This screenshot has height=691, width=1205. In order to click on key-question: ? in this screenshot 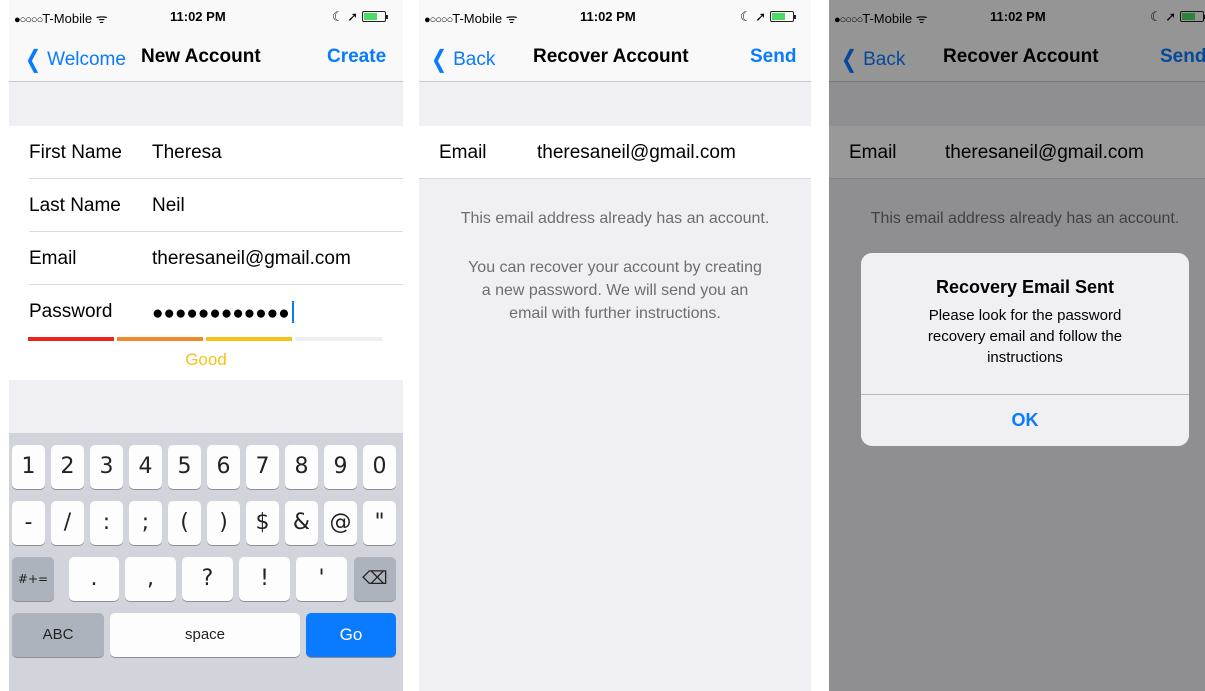, I will do `click(207, 579)`.